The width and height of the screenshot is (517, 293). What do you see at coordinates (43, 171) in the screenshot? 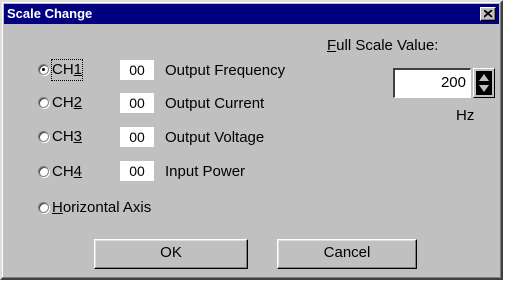
I see `radio-ch4-indicator` at bounding box center [43, 171].